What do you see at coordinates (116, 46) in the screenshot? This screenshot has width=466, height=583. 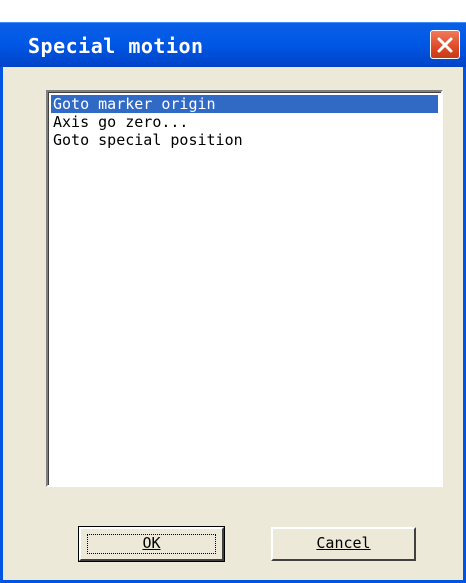 I see `window-title: Special motion` at bounding box center [116, 46].